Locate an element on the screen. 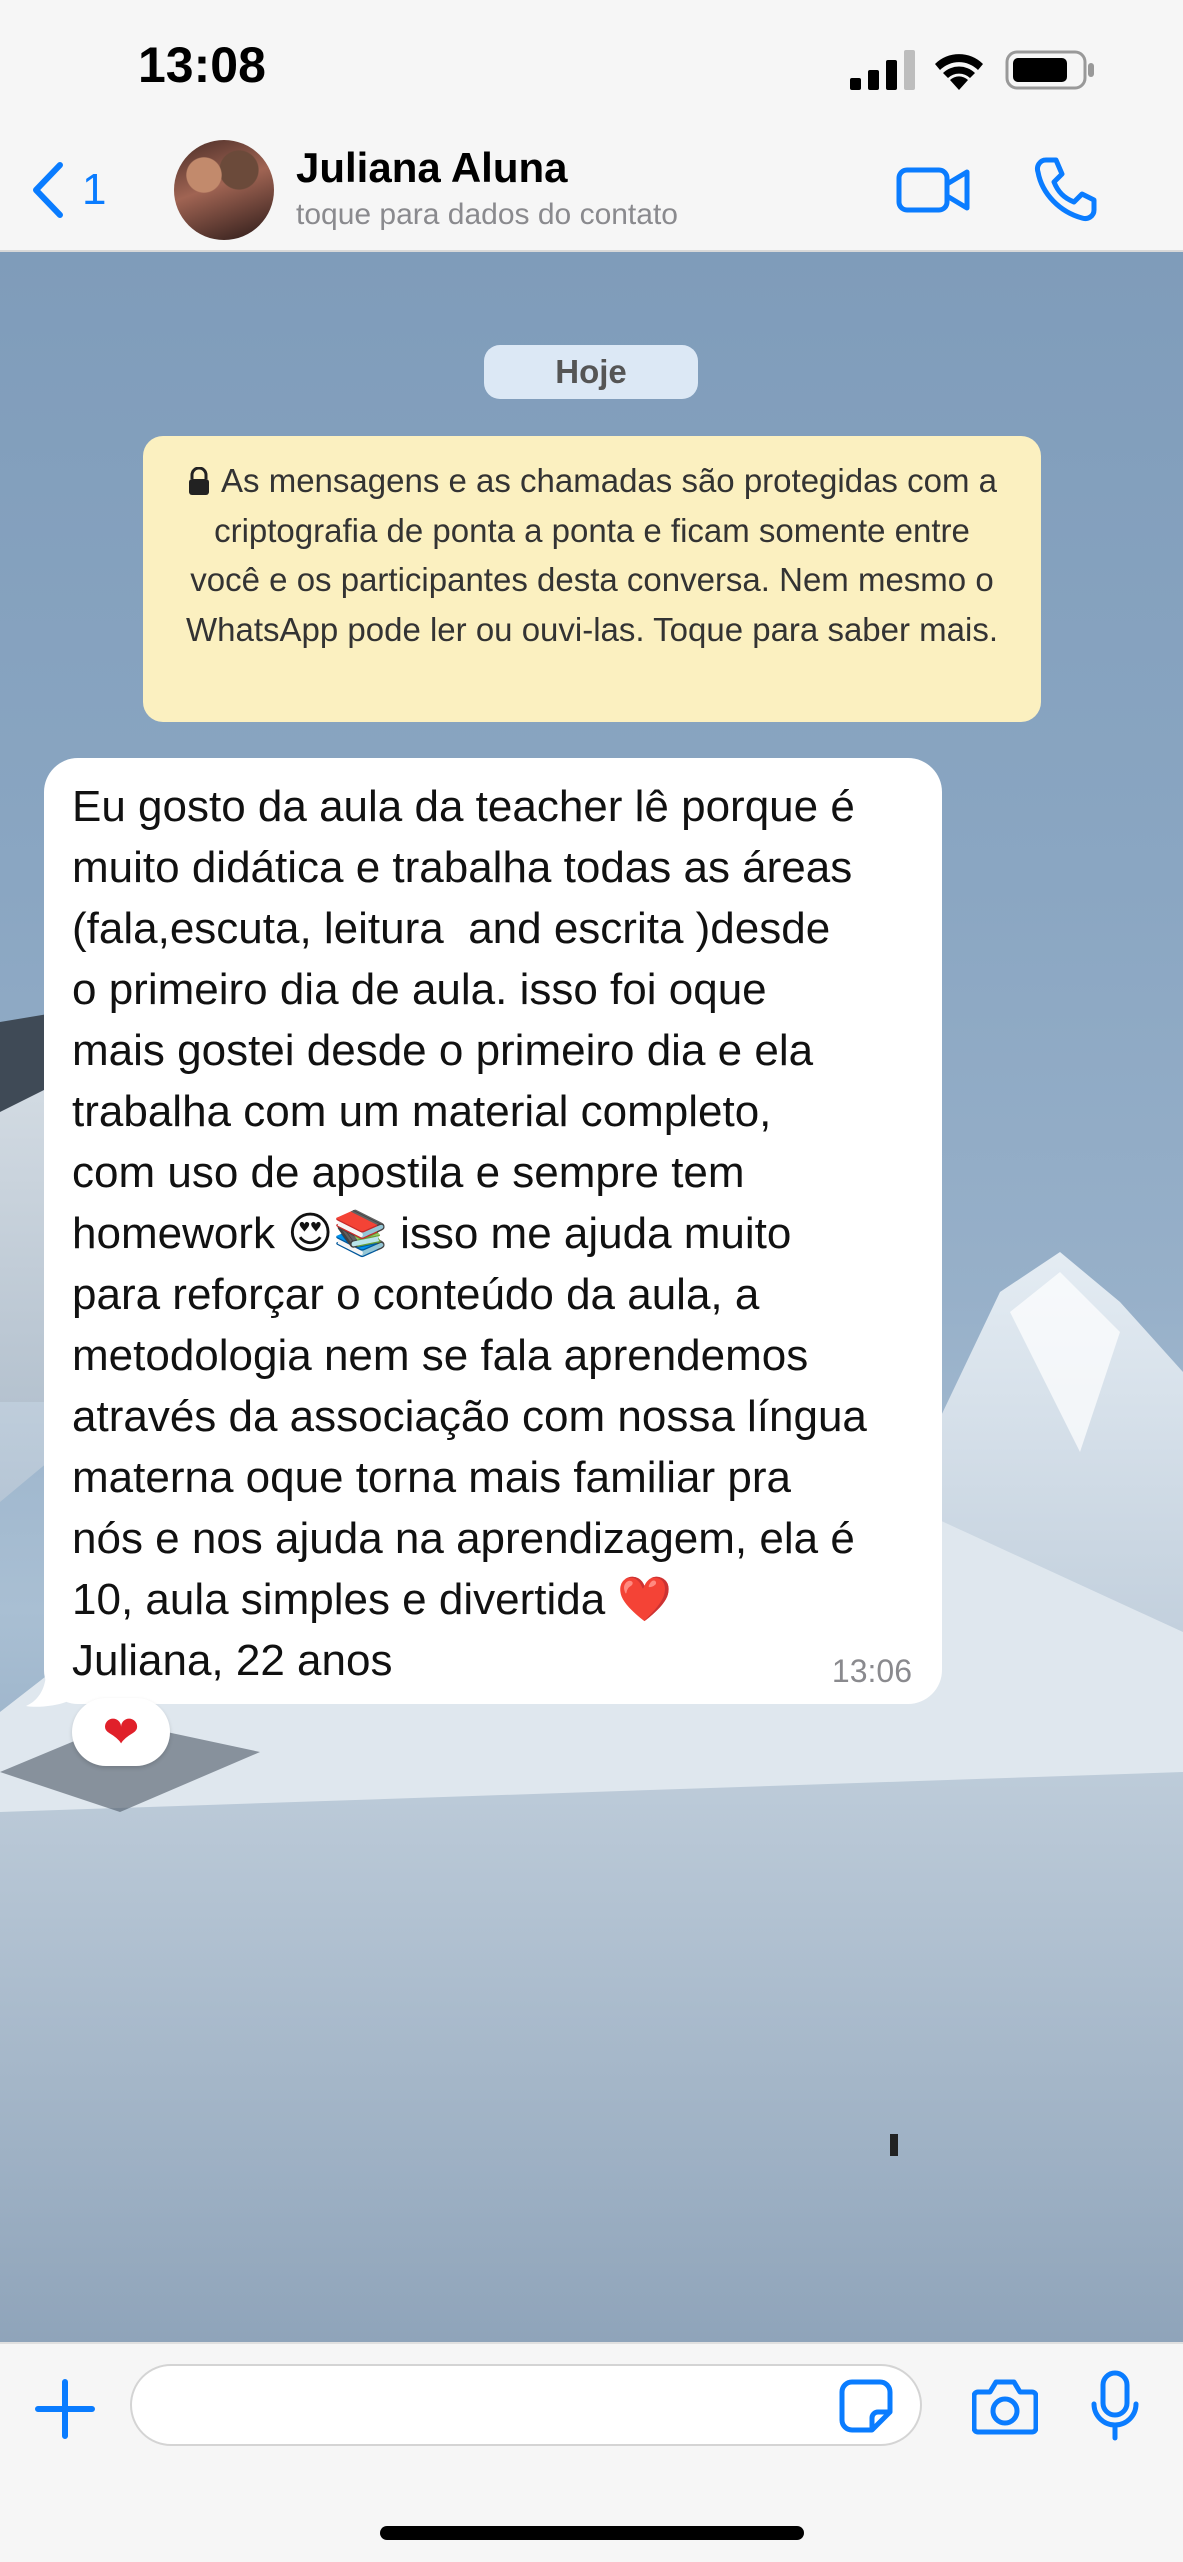 The width and height of the screenshot is (1183, 2562). microphone-icon is located at coordinates (1115, 2406).